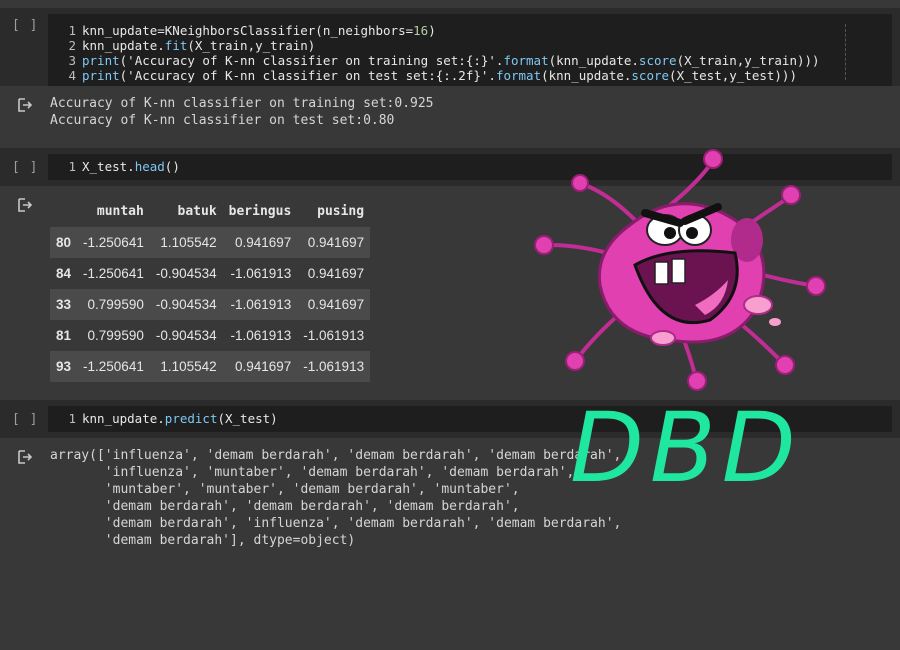 Image resolution: width=900 pixels, height=650 pixels. What do you see at coordinates (251, 45) in the screenshot?
I see `code-token: (X_train,y_train)` at bounding box center [251, 45].